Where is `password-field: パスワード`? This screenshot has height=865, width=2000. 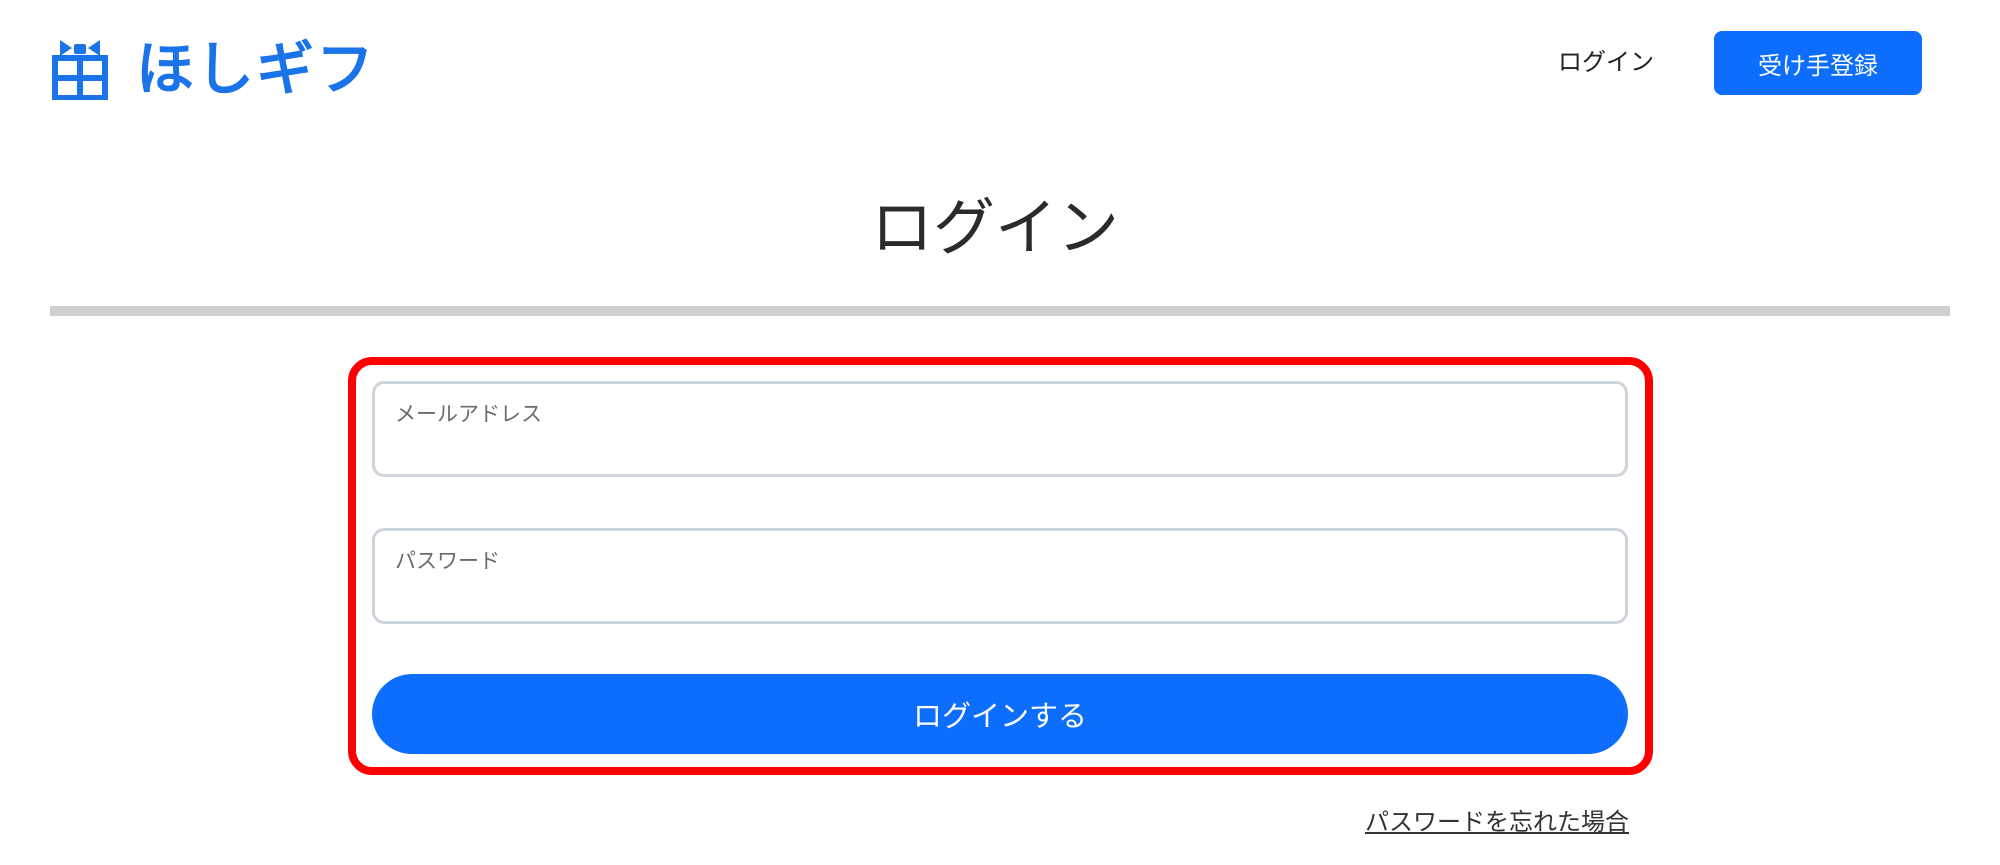 password-field: パスワード is located at coordinates (1000, 576).